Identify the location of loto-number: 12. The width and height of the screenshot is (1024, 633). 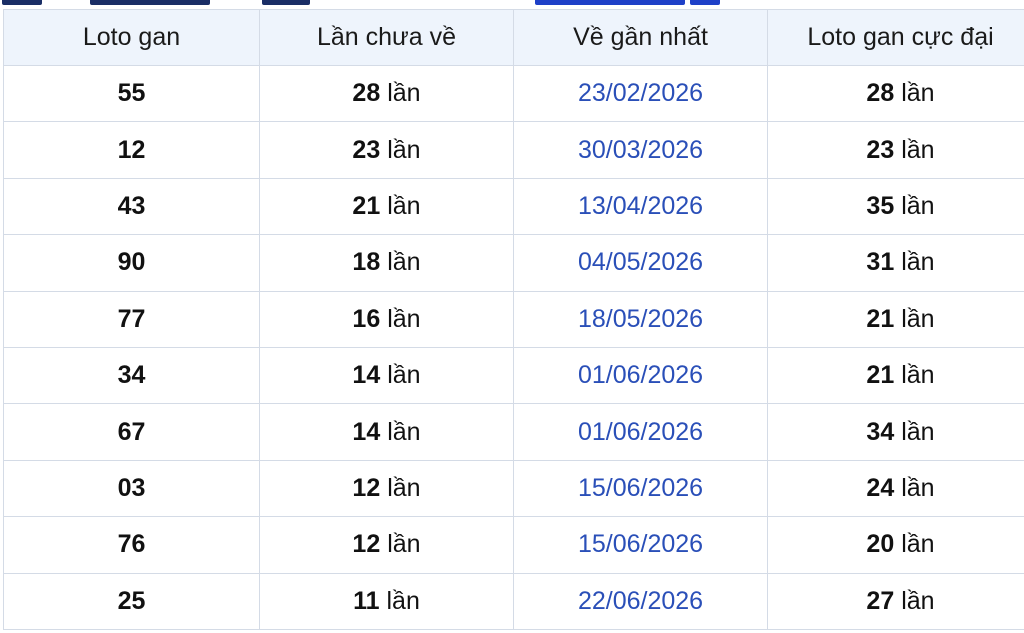
(131, 149).